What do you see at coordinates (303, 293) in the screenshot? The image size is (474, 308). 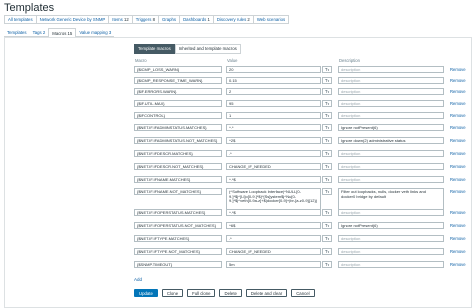 I see `cancel-button: Cancel` at bounding box center [303, 293].